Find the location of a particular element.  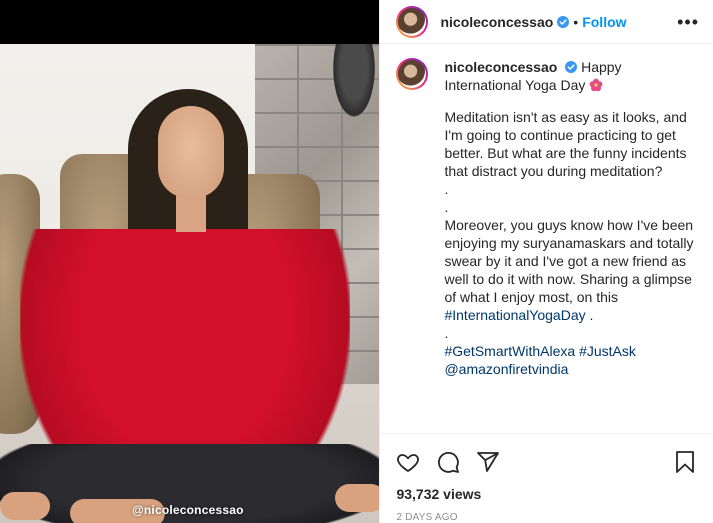

hibiscus-emoji is located at coordinates (596, 85).